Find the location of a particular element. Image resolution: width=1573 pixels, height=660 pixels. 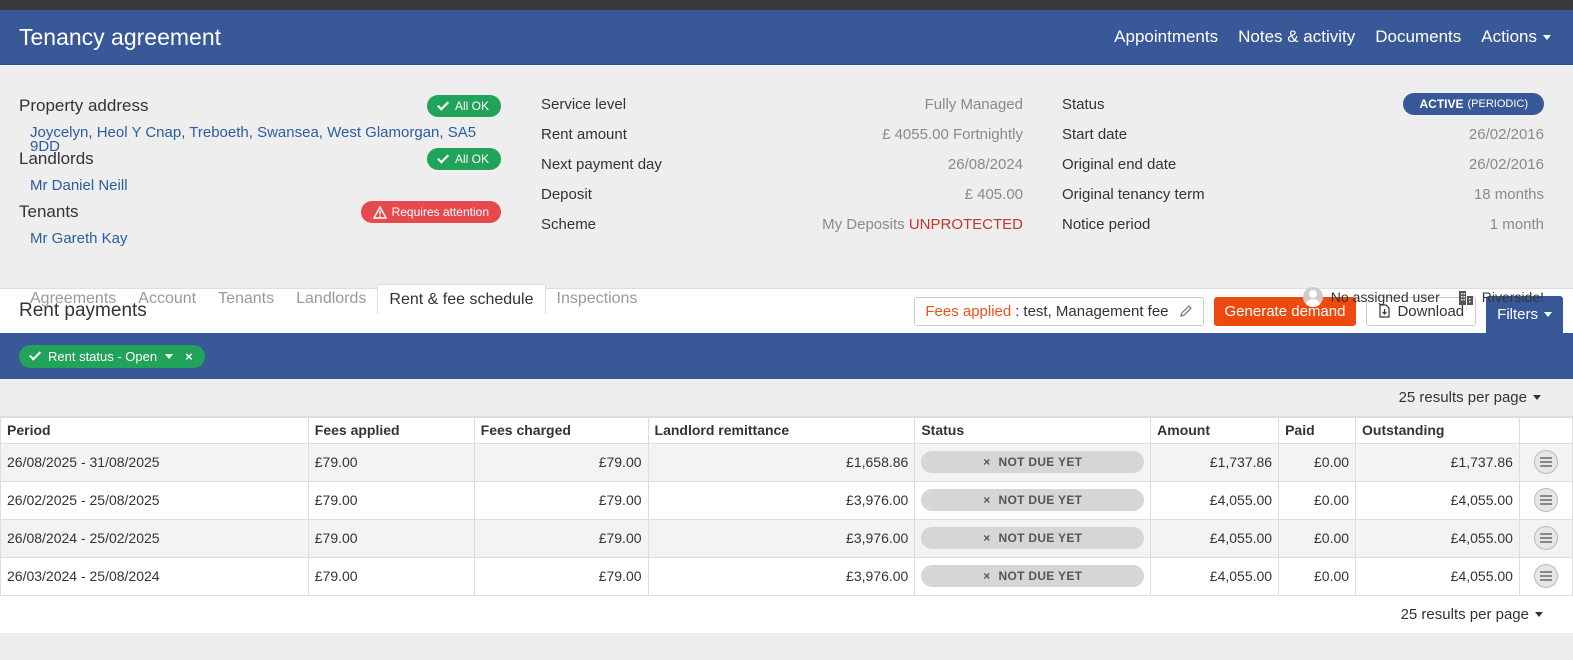

service-level-row: Service level Fully Managed is located at coordinates (782, 104).